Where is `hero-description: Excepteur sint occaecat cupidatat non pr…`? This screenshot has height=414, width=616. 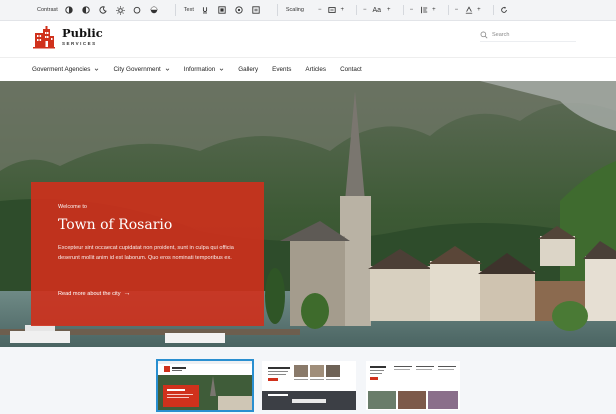 hero-description: Excepteur sint occaecat cupidatat non pr… is located at coordinates (146, 253).